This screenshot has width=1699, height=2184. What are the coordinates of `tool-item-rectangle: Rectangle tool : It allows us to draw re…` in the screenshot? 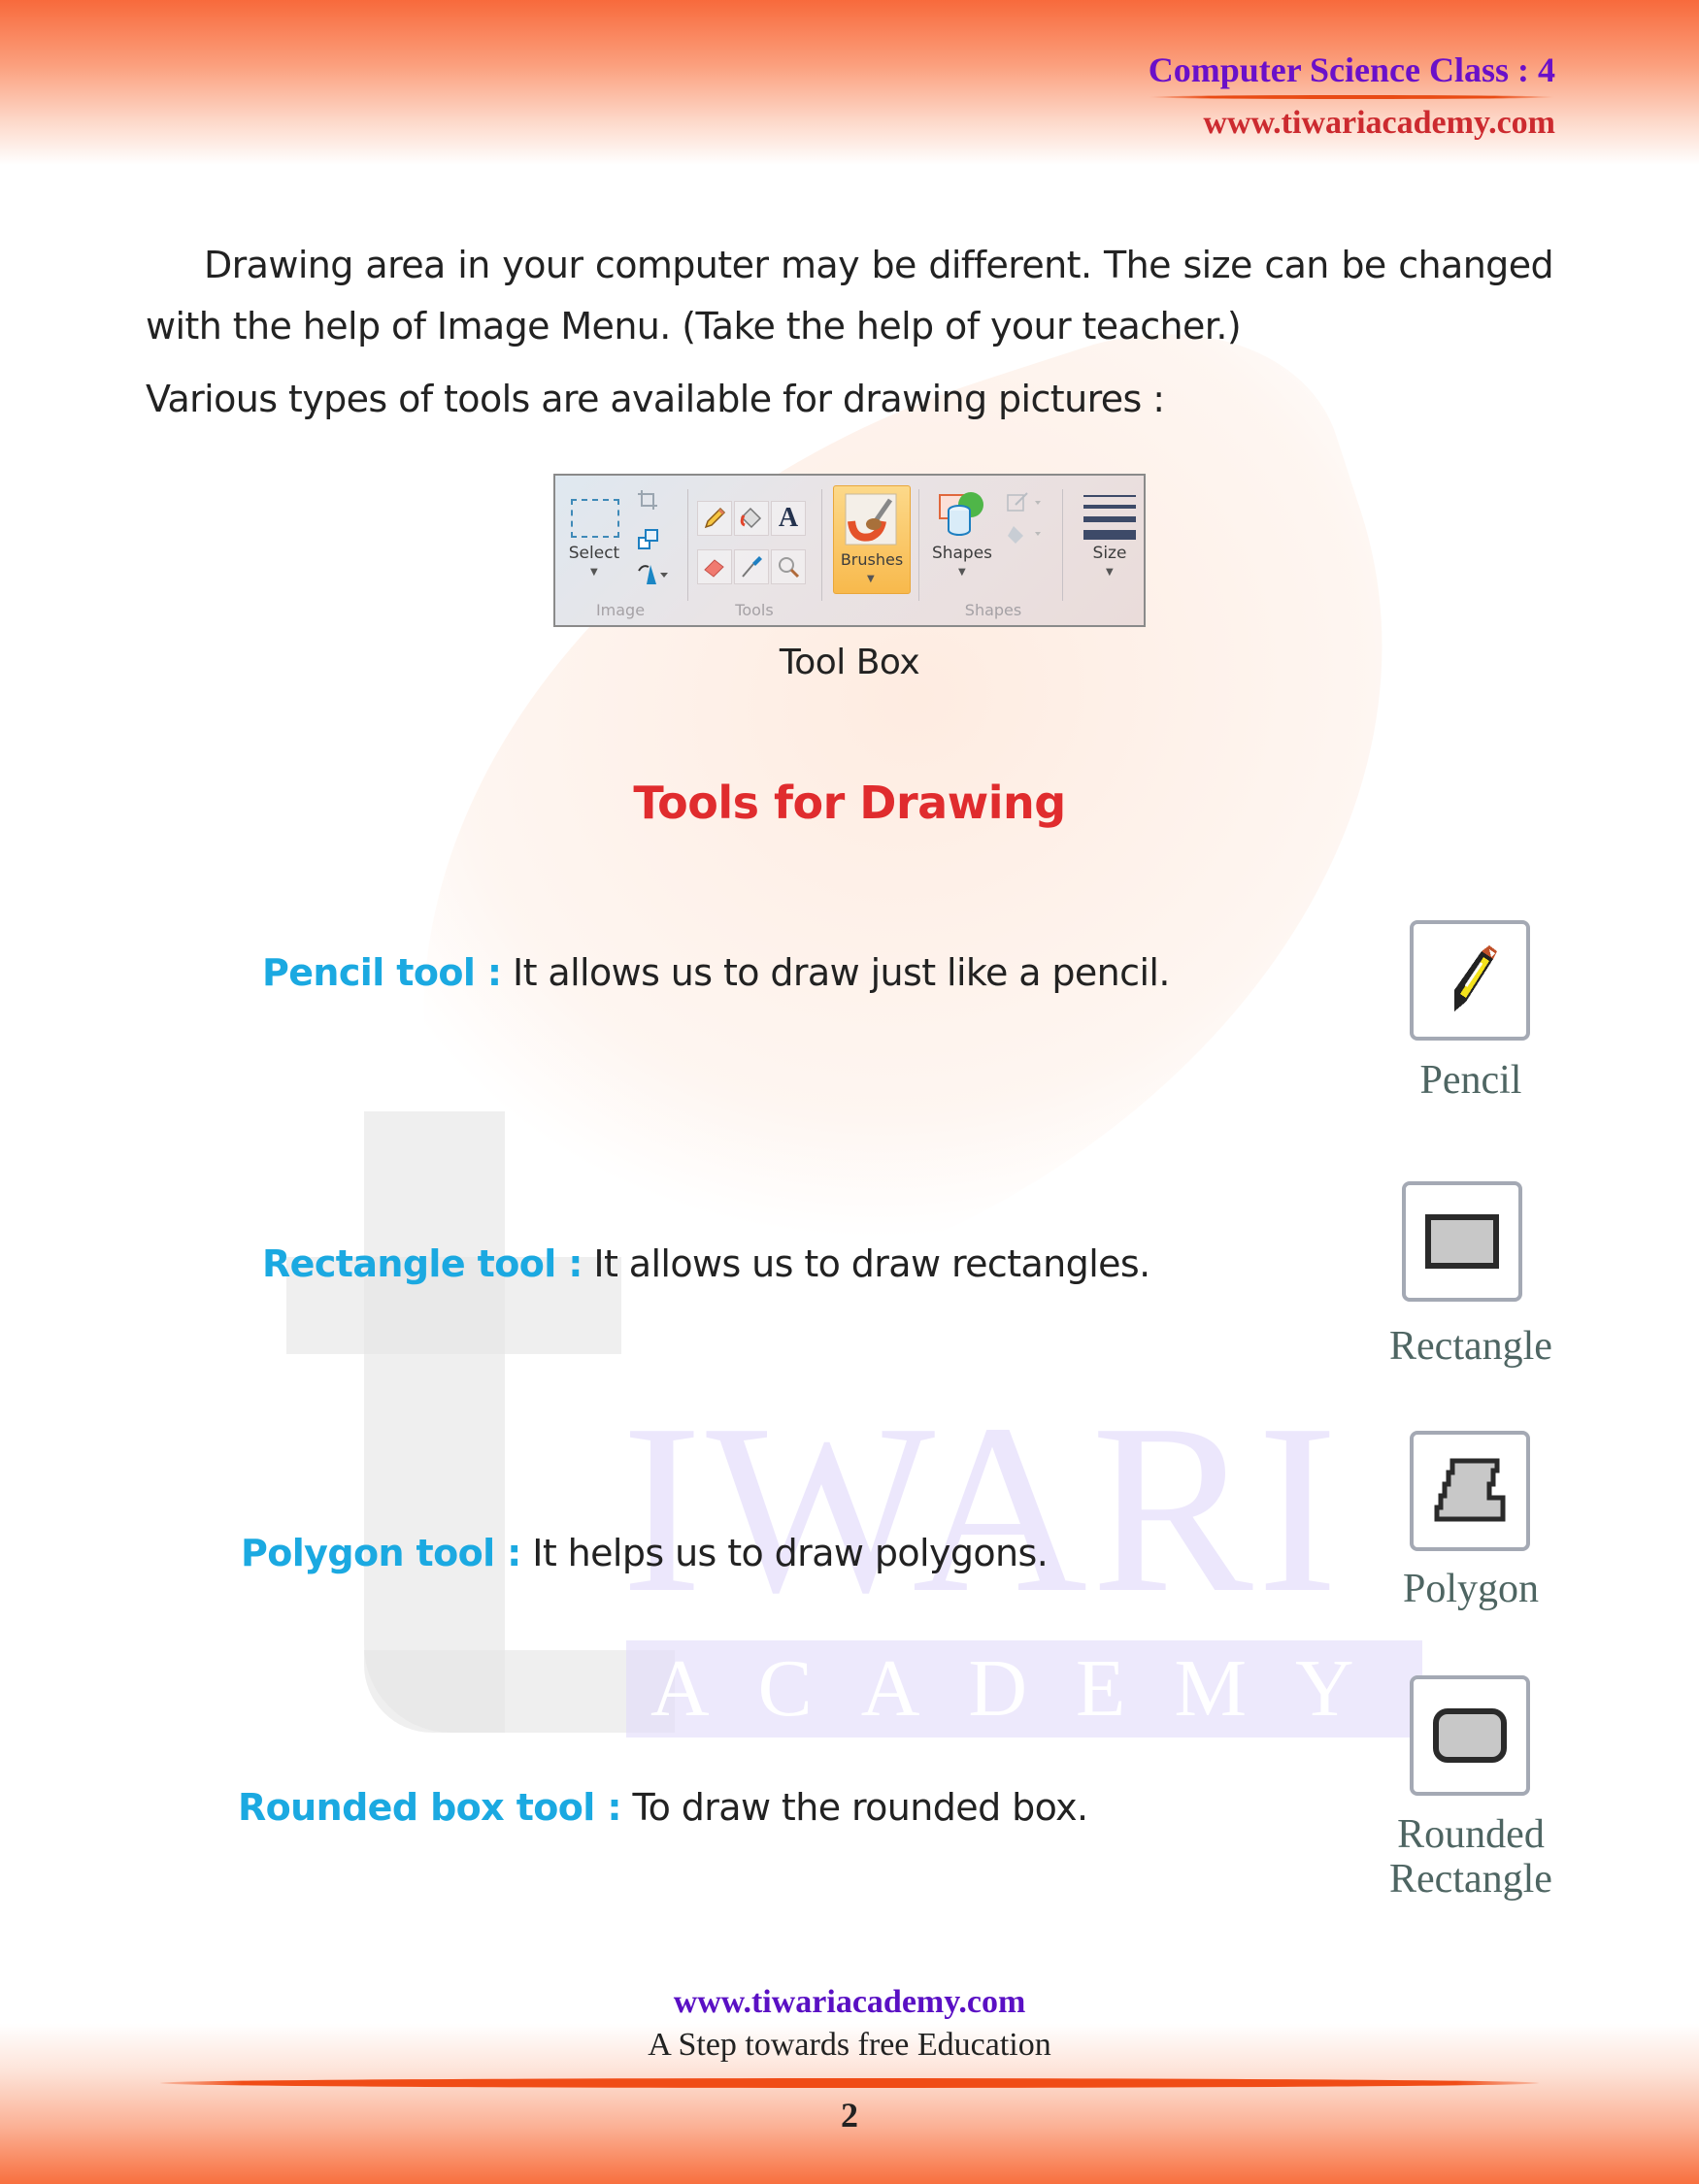 It's located at (706, 1263).